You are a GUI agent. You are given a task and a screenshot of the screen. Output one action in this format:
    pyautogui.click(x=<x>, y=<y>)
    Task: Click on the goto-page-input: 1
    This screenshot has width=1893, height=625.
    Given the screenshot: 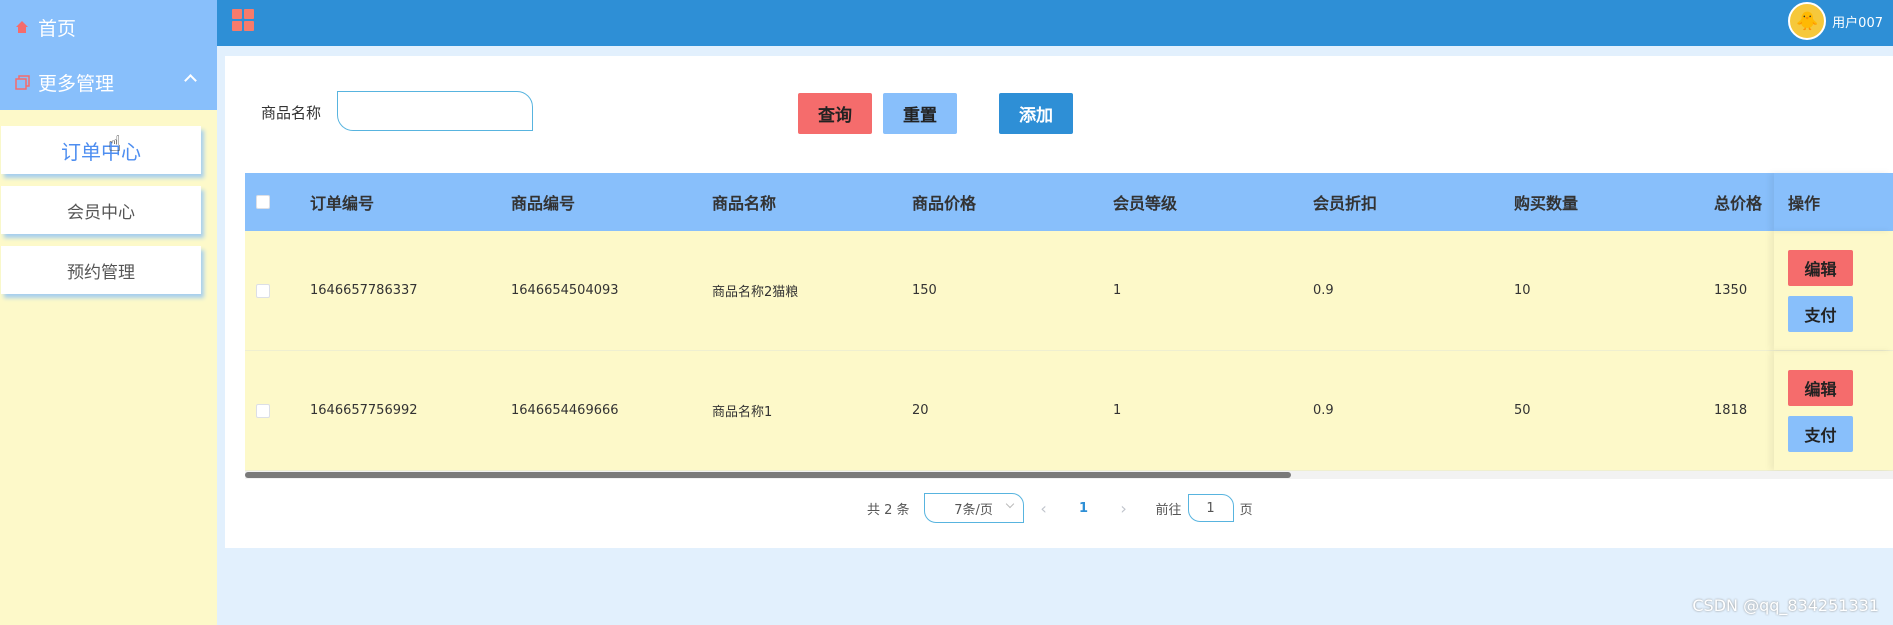 What is the action you would take?
    pyautogui.click(x=1210, y=508)
    